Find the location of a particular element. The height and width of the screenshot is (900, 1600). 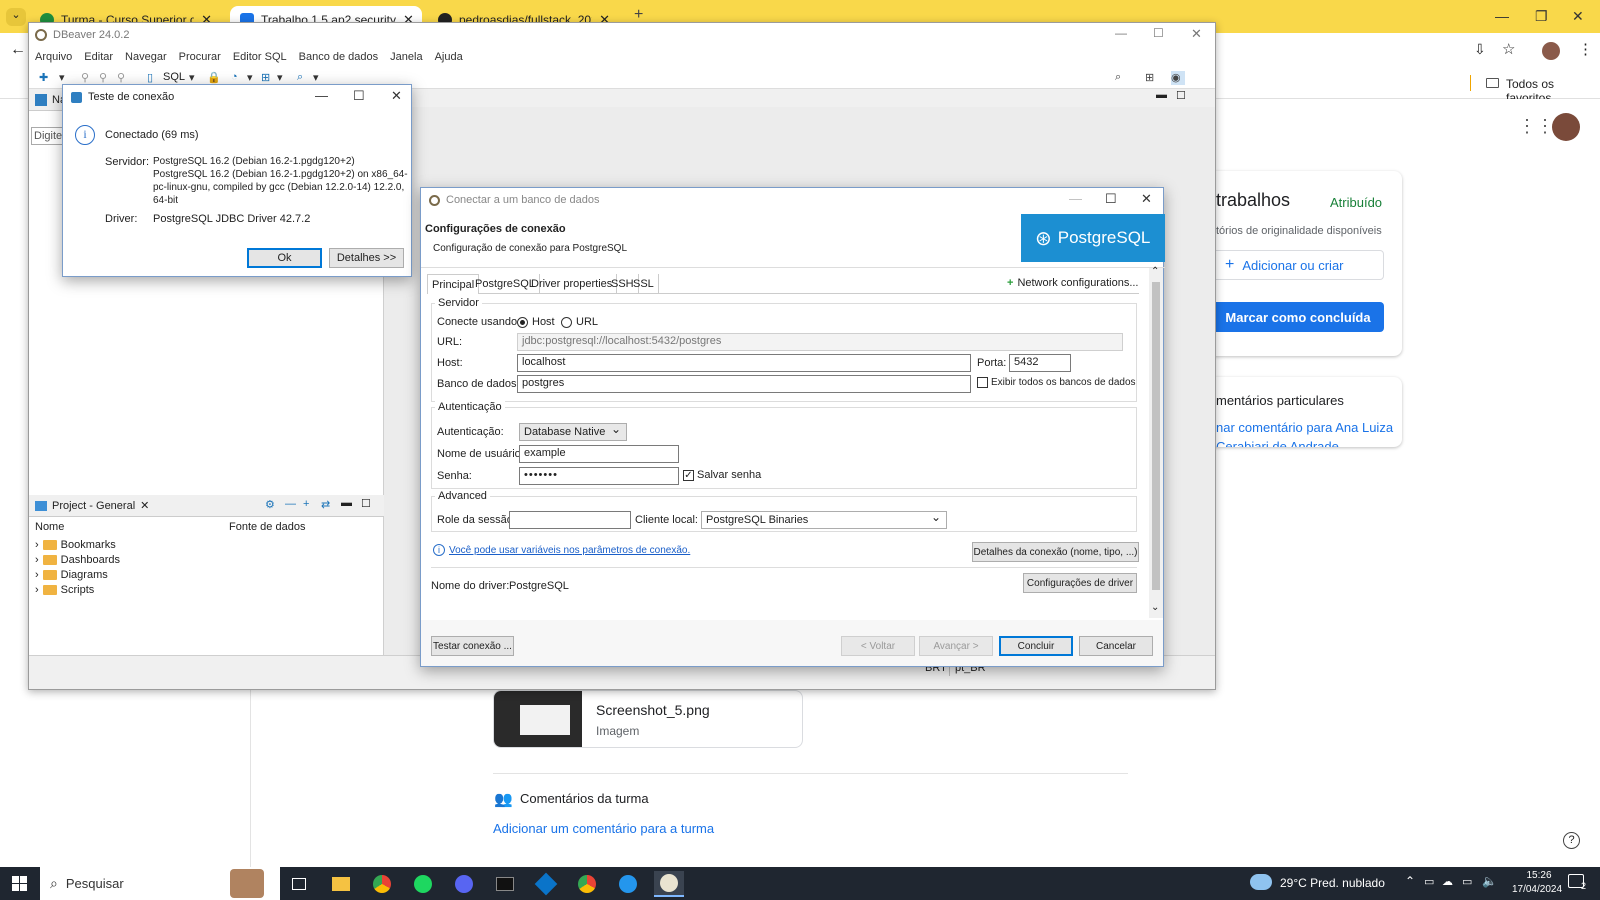

restore-icon: ❐ is located at coordinates (1541, 16).